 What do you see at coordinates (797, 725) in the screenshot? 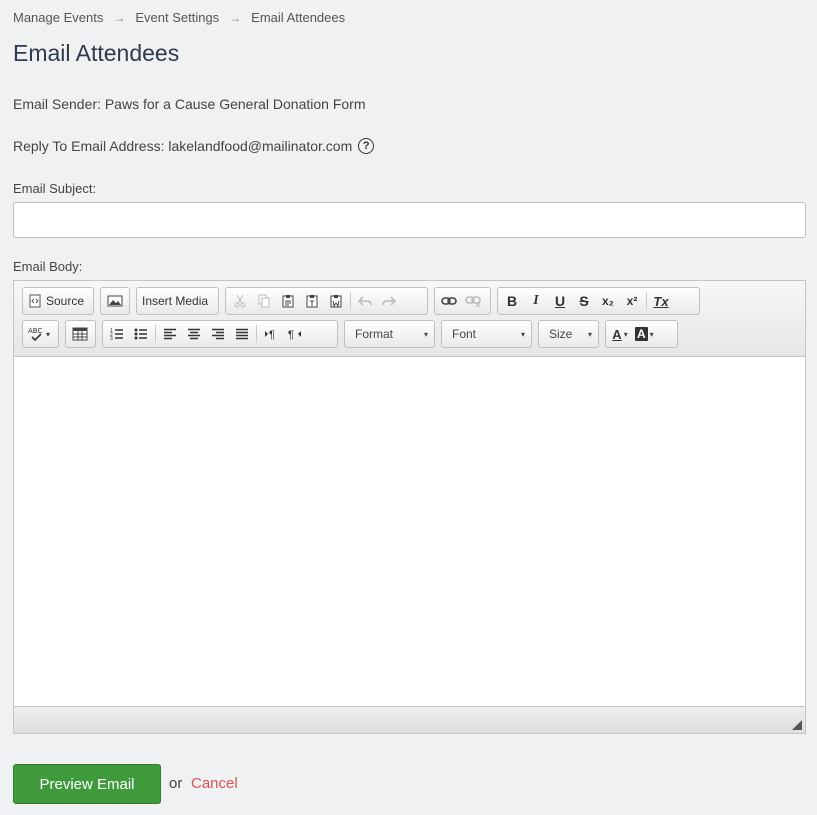
I see `resize-grip-icon` at bounding box center [797, 725].